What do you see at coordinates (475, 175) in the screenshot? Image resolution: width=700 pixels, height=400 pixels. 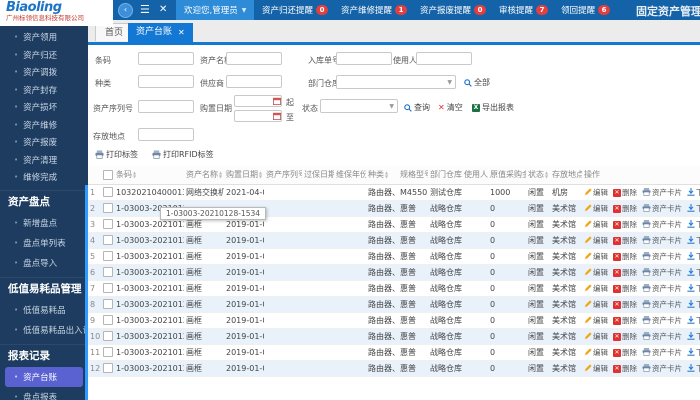 I see `header-10: 使用人▲▼` at bounding box center [475, 175].